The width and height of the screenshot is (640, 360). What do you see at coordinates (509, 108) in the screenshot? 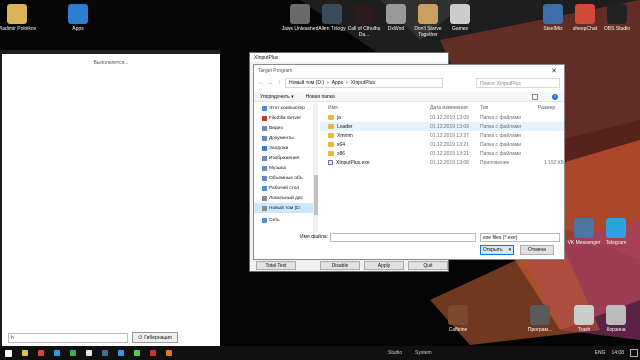
I see `column-type: Тип` at bounding box center [509, 108].